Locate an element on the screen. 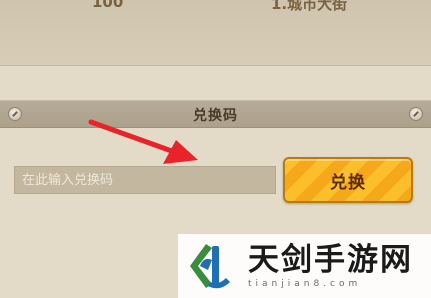 This screenshot has height=298, width=431. site-logo-icon is located at coordinates (210, 266).